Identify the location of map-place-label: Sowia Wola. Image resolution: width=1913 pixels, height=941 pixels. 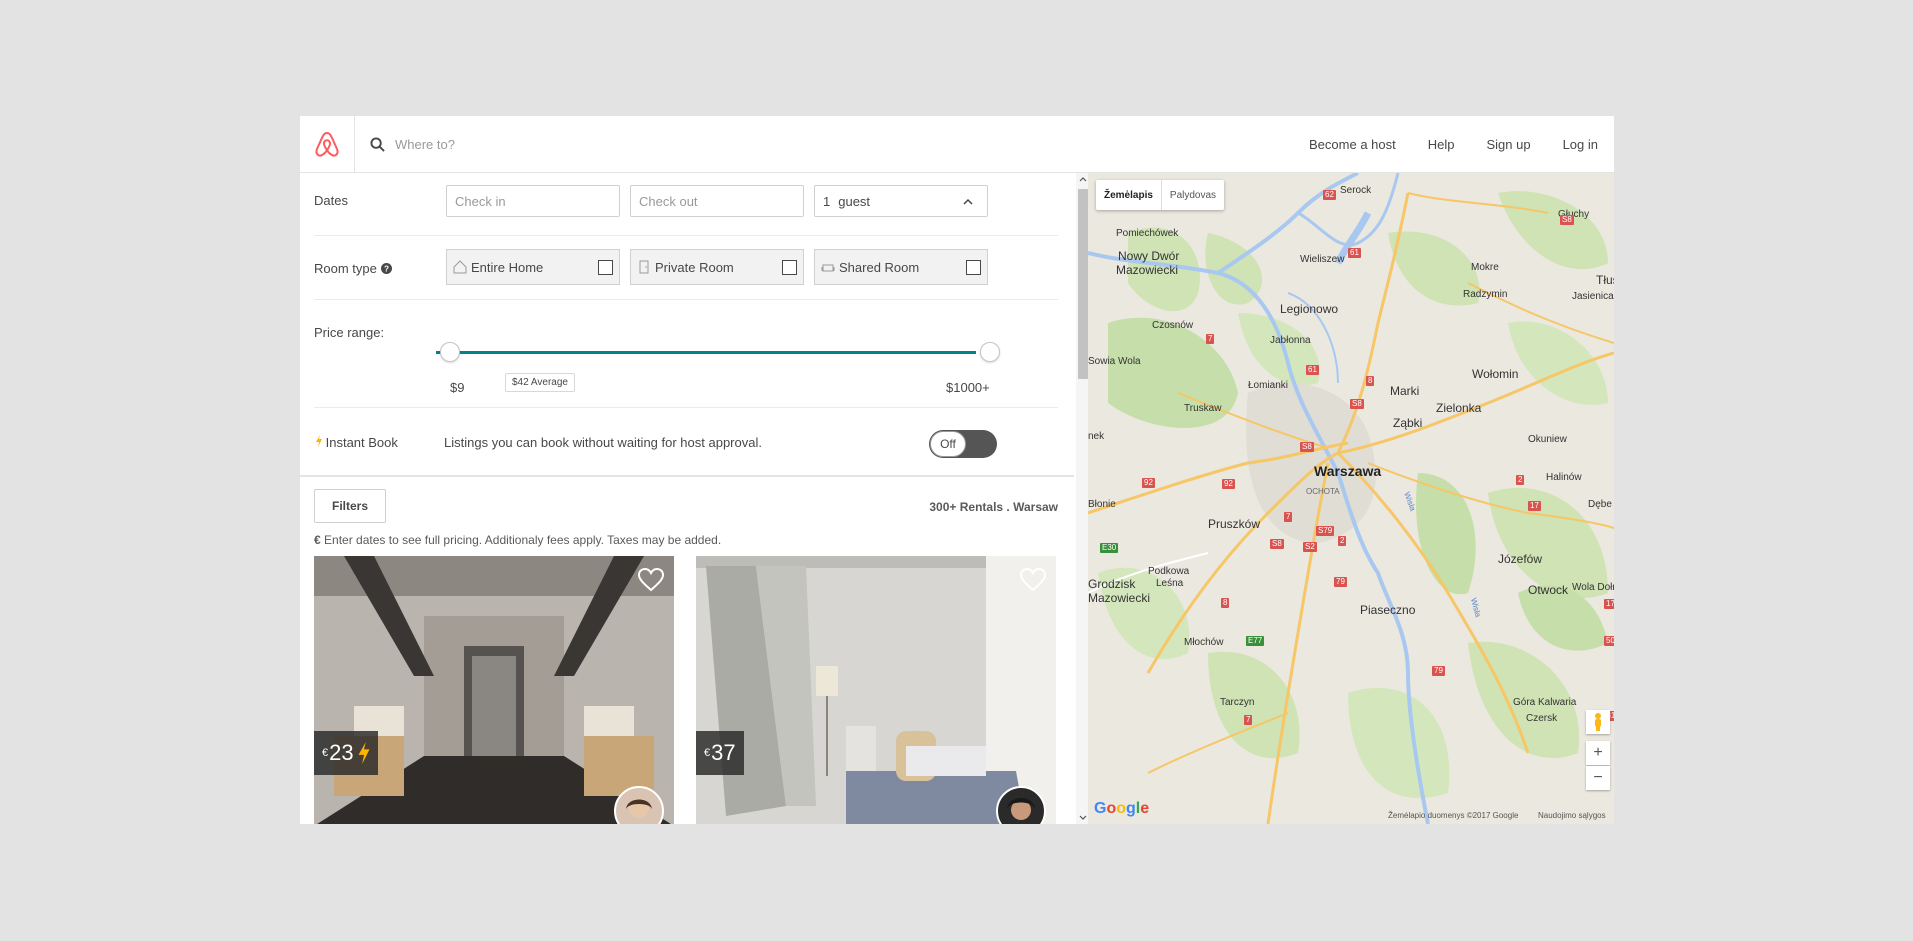
(1114, 361).